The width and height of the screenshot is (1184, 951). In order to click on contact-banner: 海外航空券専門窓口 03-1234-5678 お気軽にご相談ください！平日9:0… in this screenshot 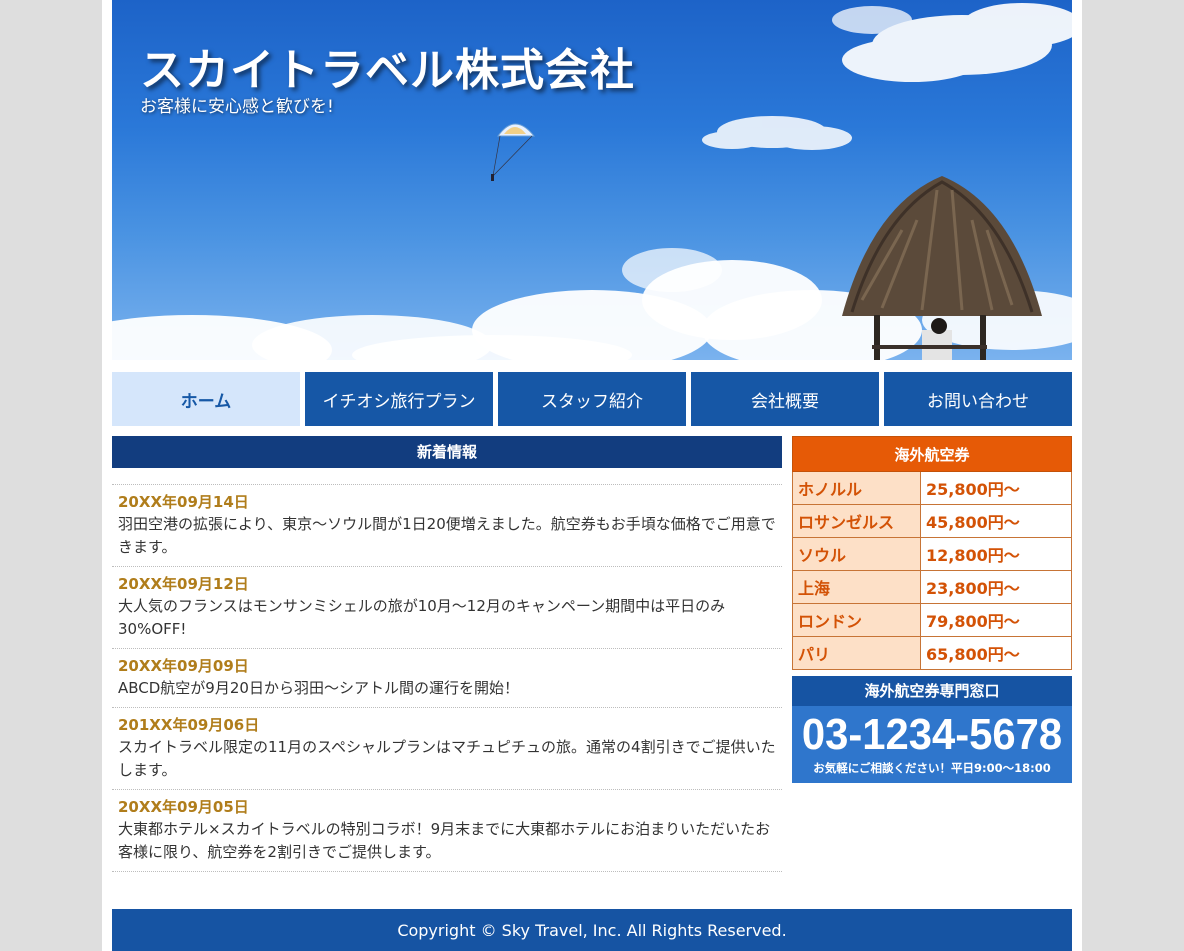, I will do `click(932, 729)`.